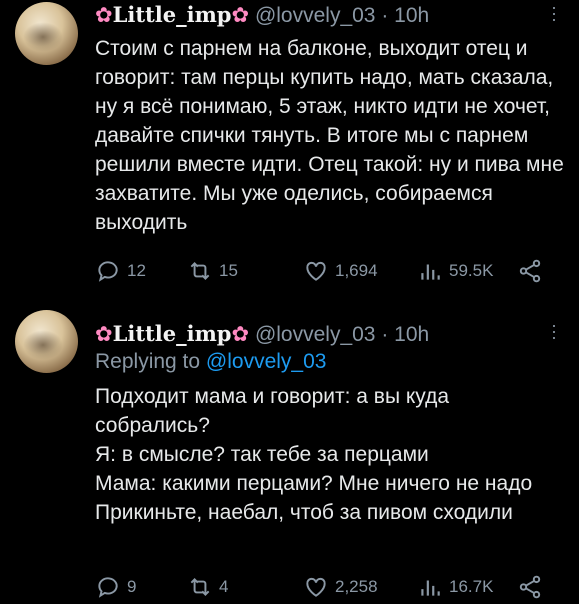 The image size is (579, 604). I want to click on reply-count: 12, so click(136, 270).